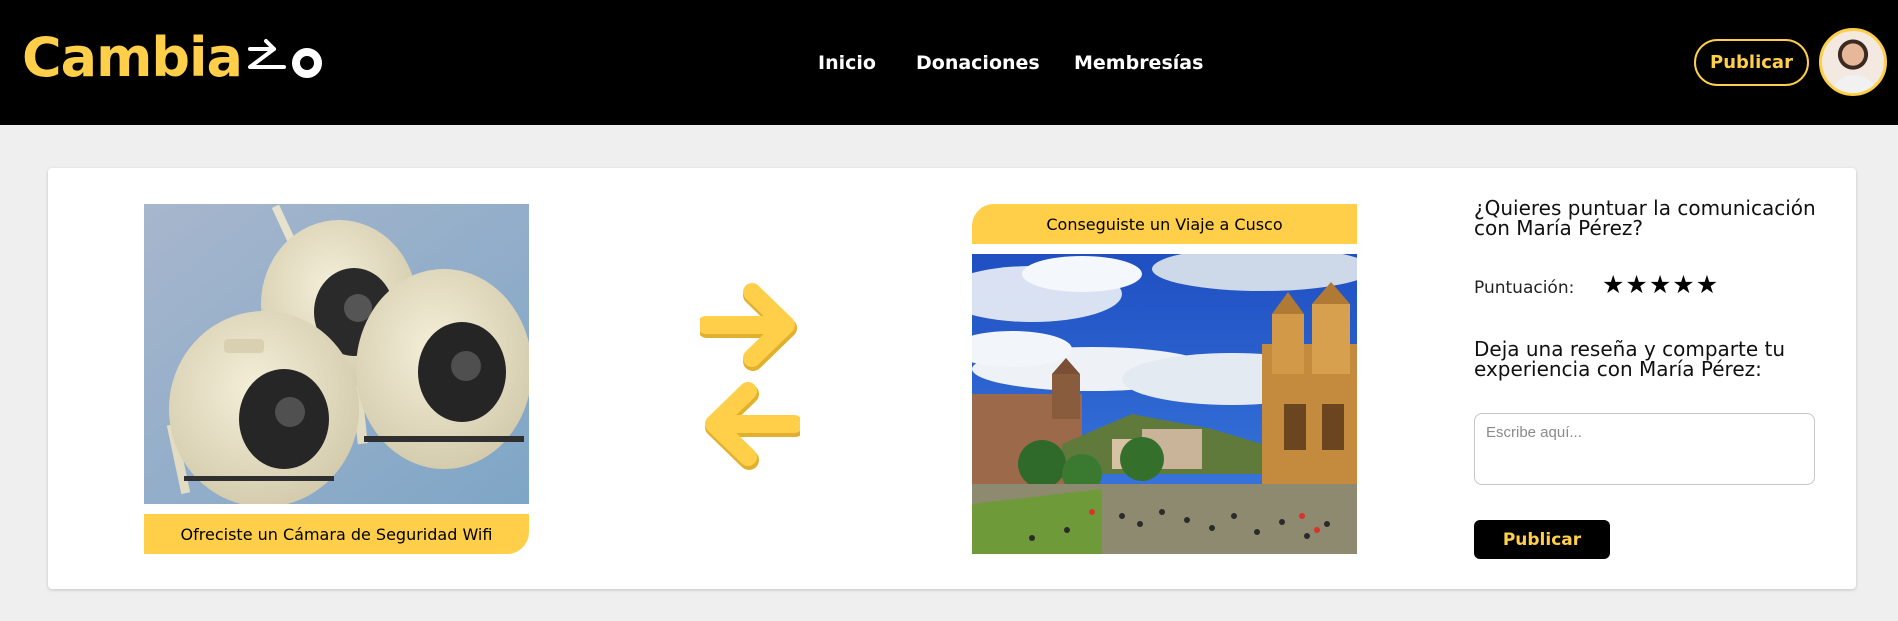 Image resolution: width=1898 pixels, height=621 pixels. What do you see at coordinates (1751, 62) in the screenshot?
I see `publish-button-header: Publicar` at bounding box center [1751, 62].